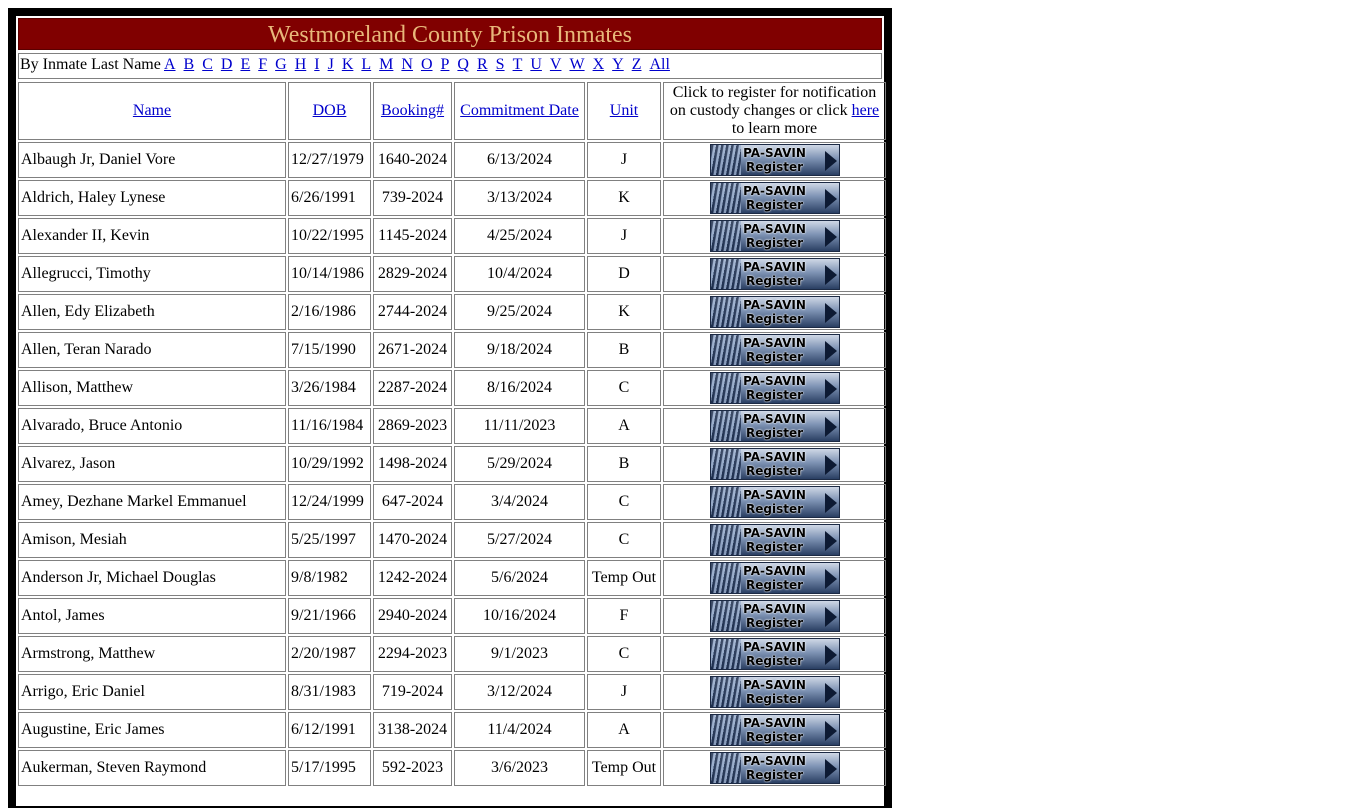 The height and width of the screenshot is (808, 1366). I want to click on sort-by-dob-link: DOB, so click(330, 110).